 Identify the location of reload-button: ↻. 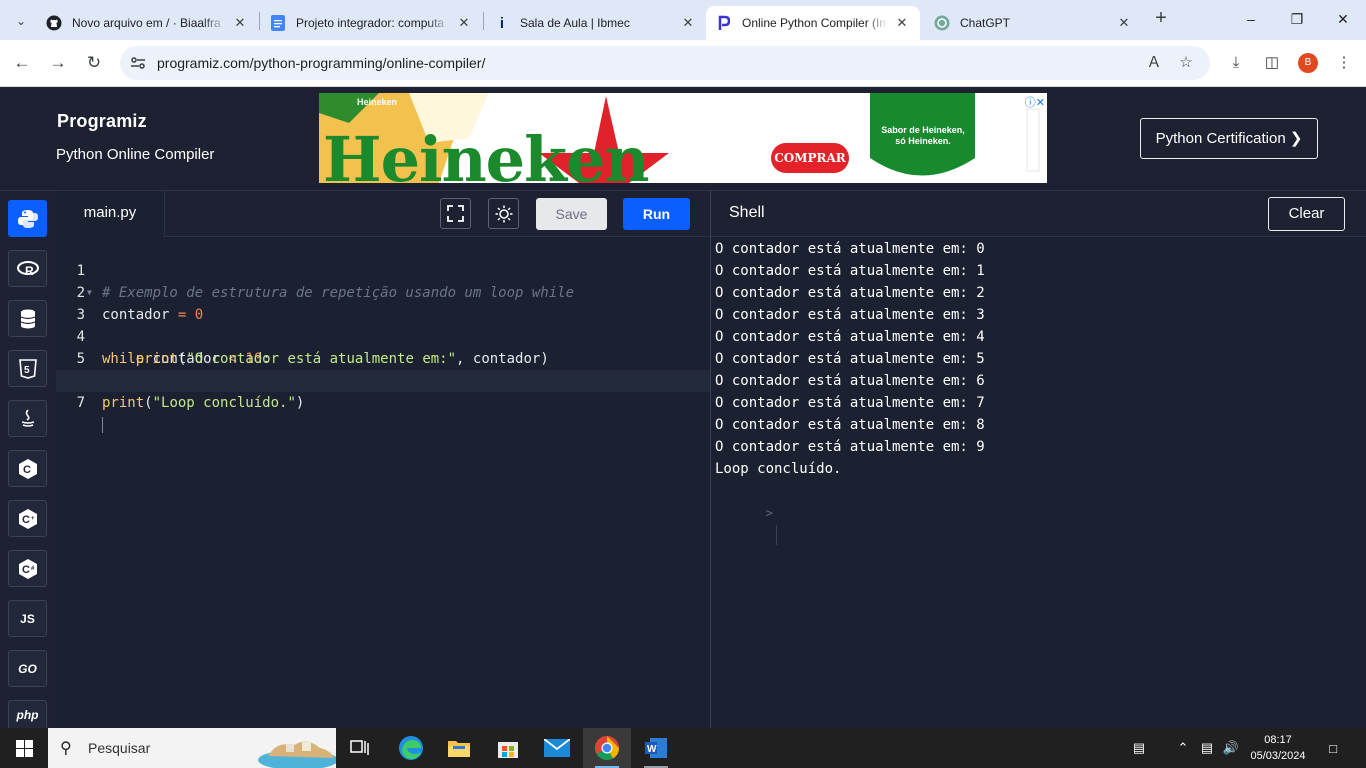
(94, 63).